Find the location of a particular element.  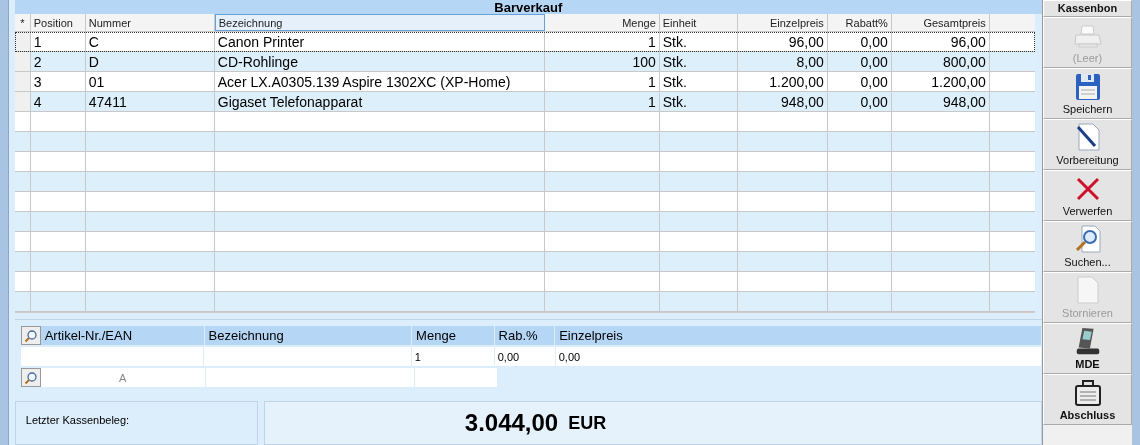

column-header: Einheit is located at coordinates (698, 22).